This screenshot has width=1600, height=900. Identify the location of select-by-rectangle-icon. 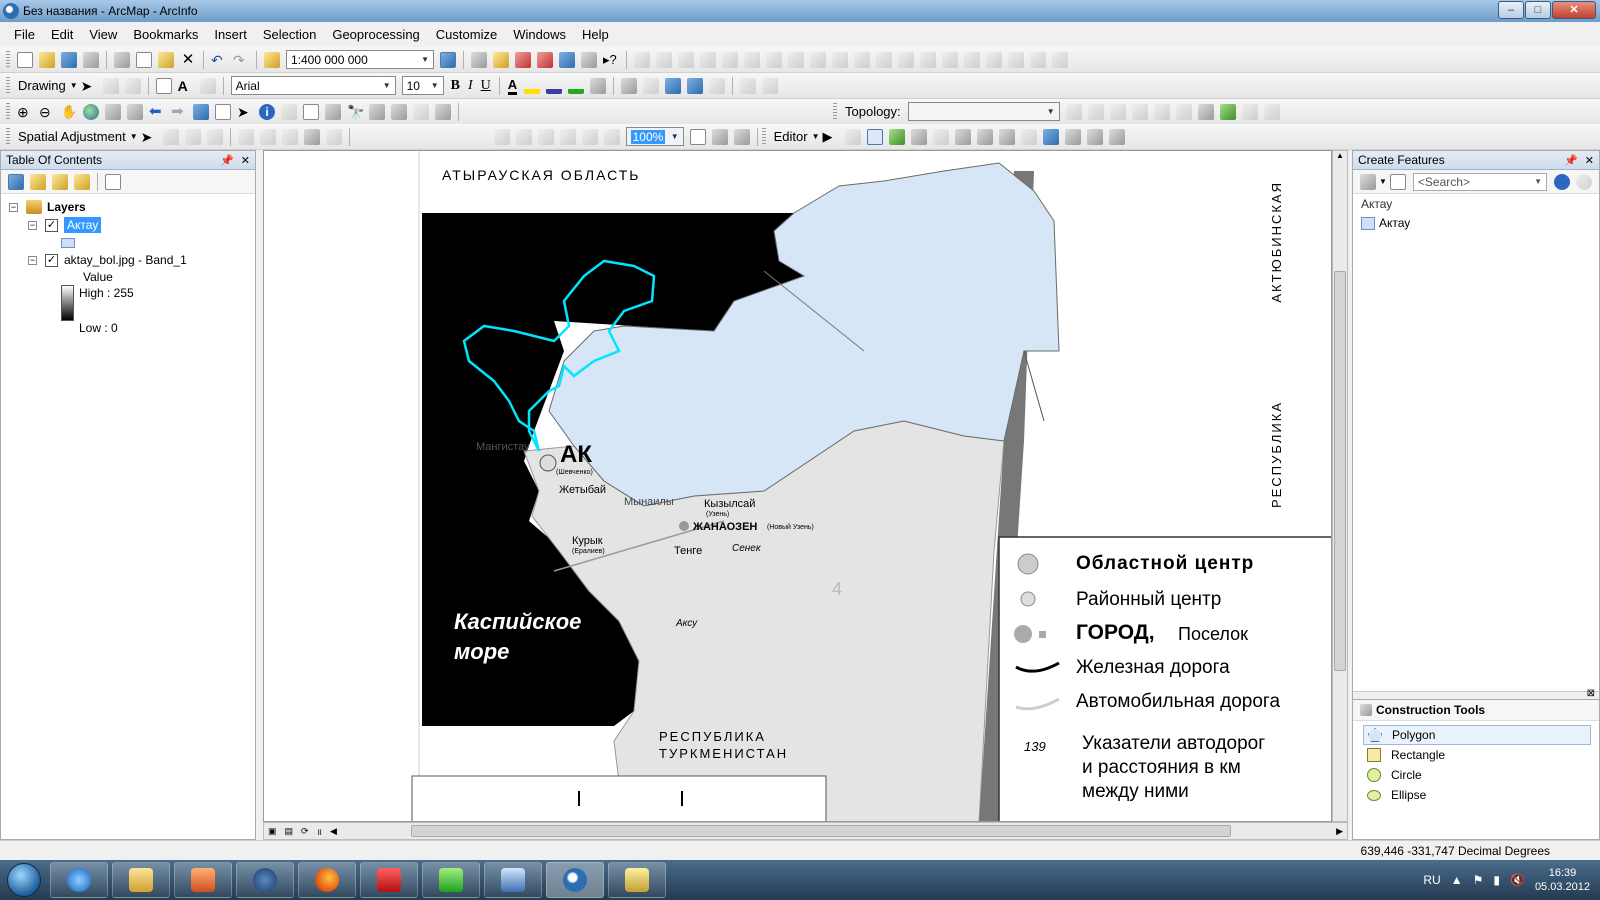
(673, 85).